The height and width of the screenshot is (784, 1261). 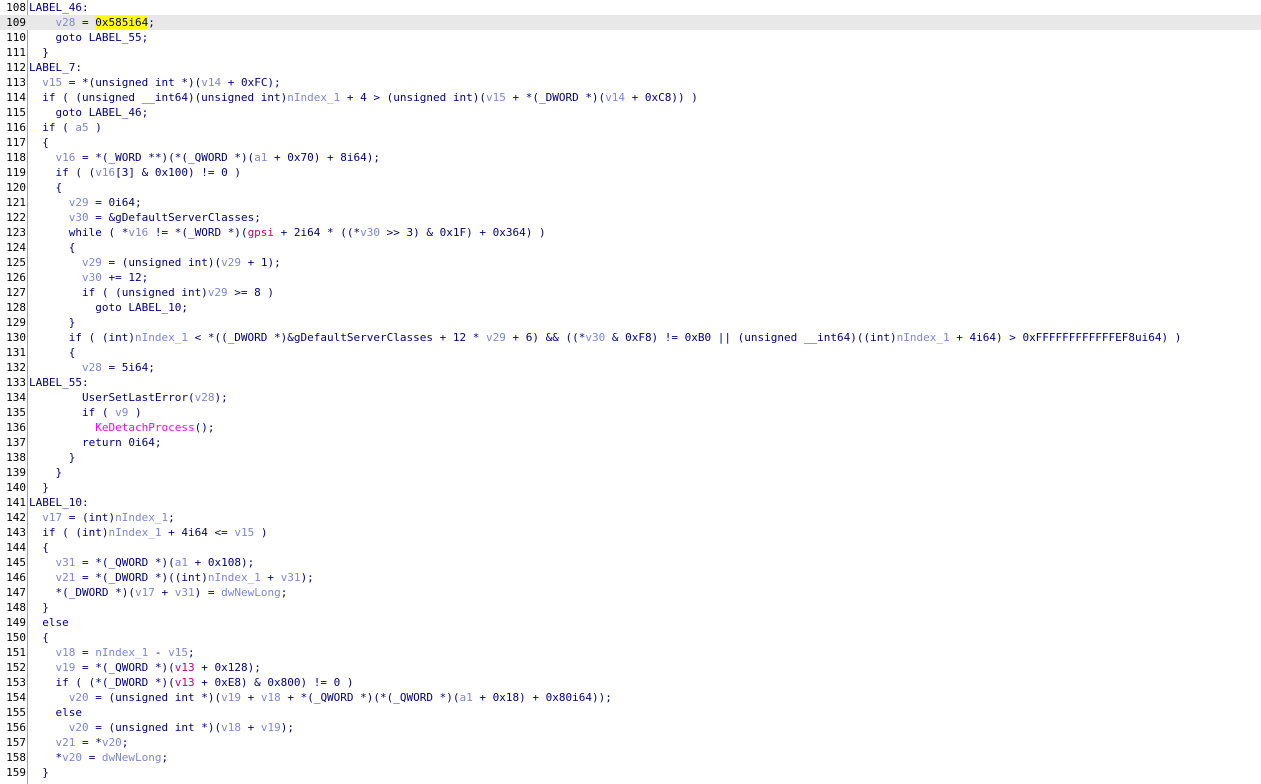 What do you see at coordinates (630, 172) in the screenshot?
I see `code-line: 119 if ( (v16[3] & 0x100) != 0 )` at bounding box center [630, 172].